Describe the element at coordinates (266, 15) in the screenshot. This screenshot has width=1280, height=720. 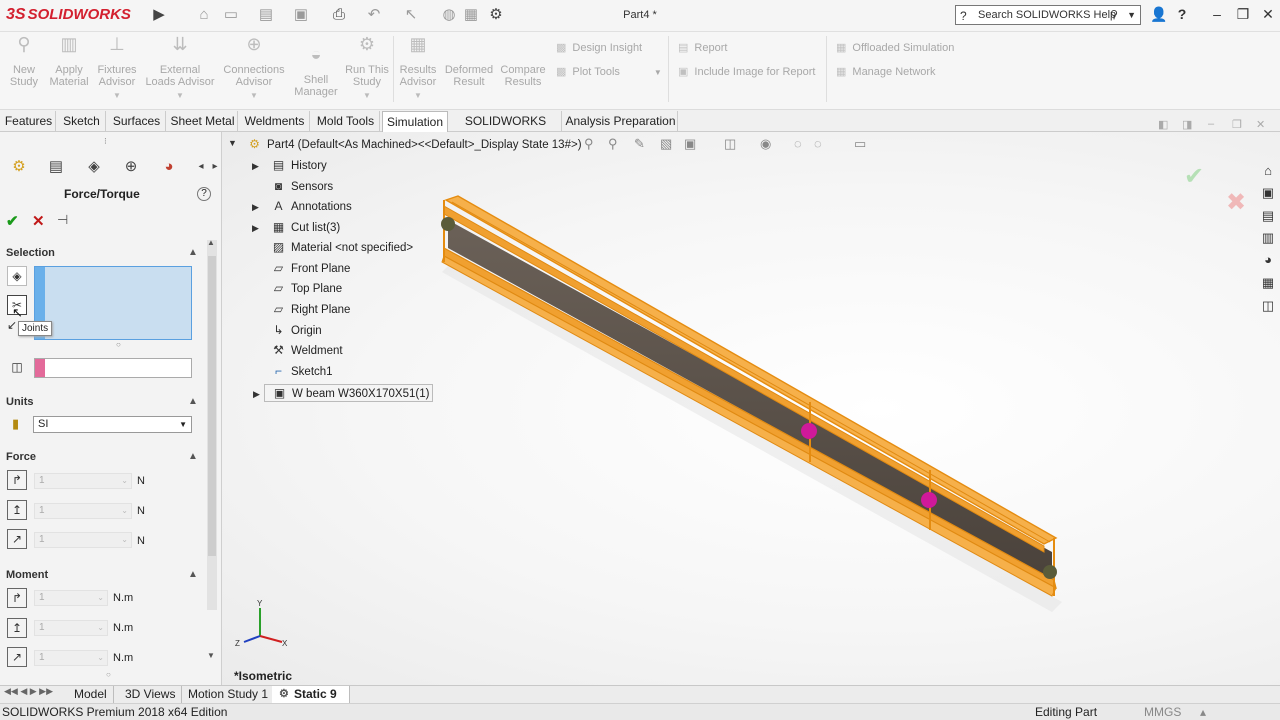
I see `open-icon: ▤` at that location.